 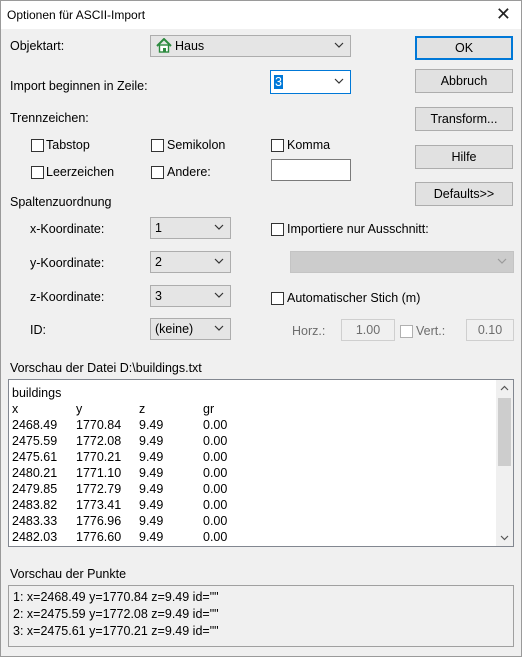 I want to click on horz-label: Horz.:, so click(x=309, y=331).